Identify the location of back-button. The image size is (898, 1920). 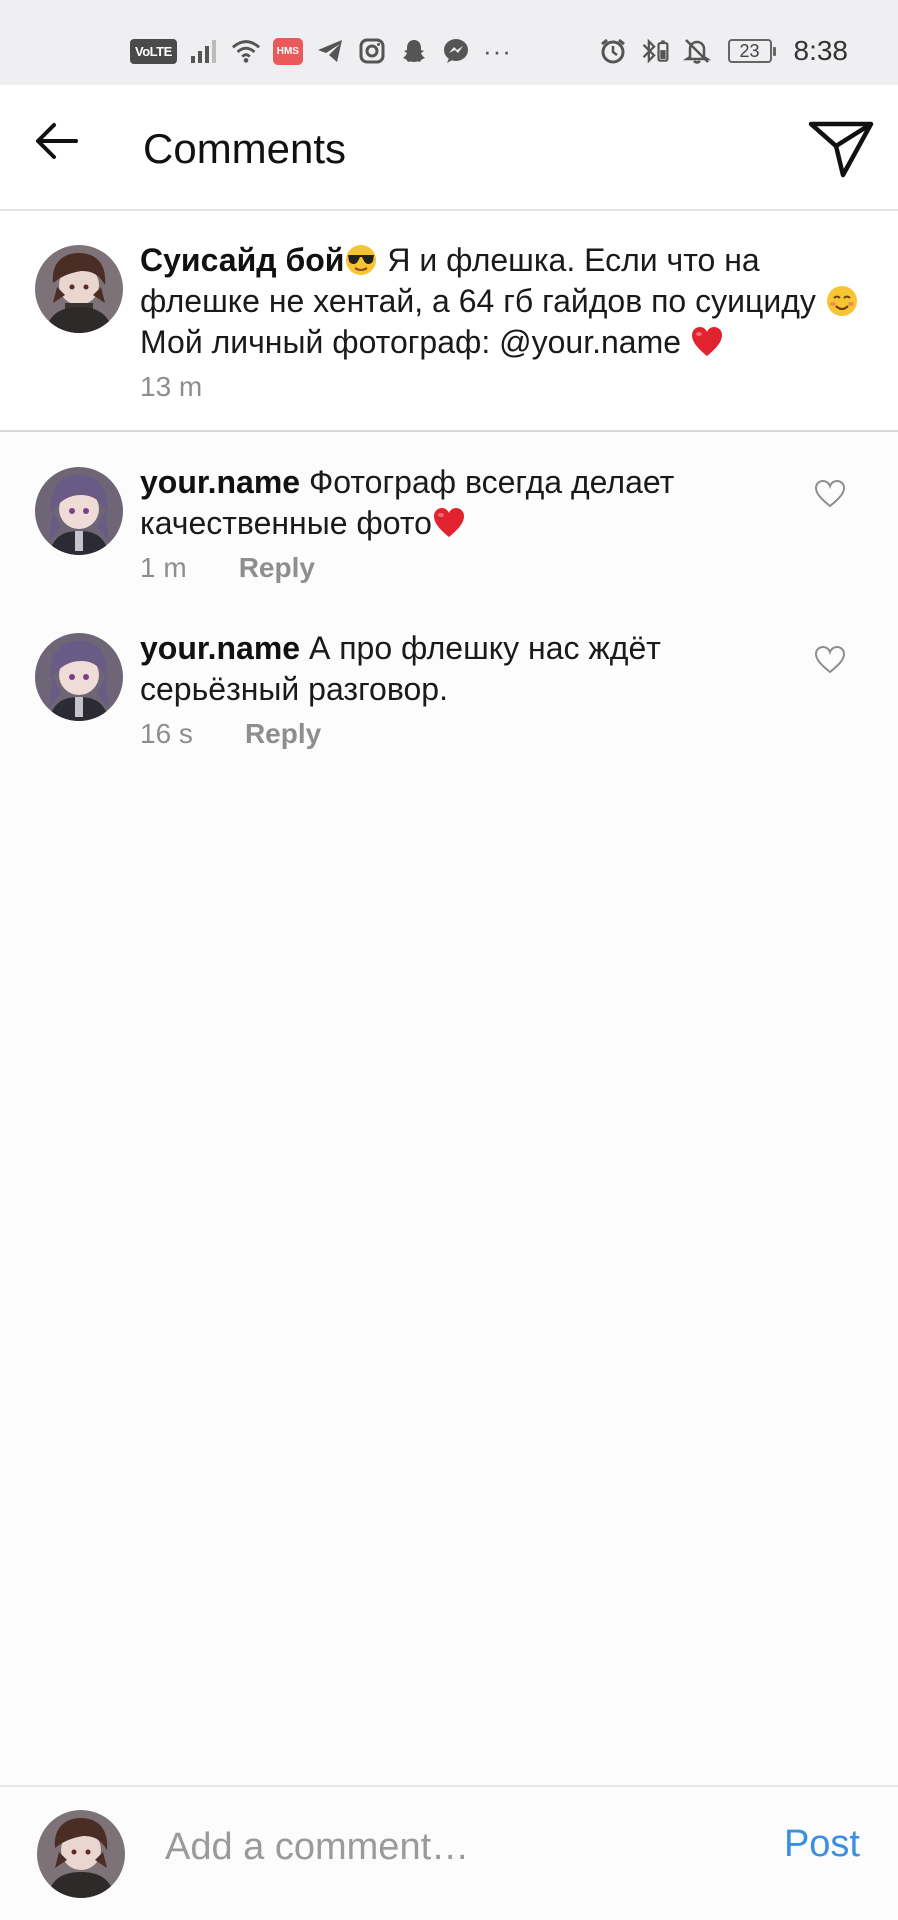
(56, 143).